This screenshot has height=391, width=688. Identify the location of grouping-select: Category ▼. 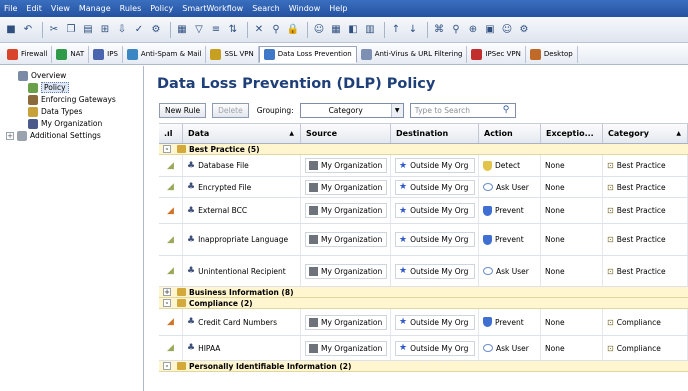
(351, 110).